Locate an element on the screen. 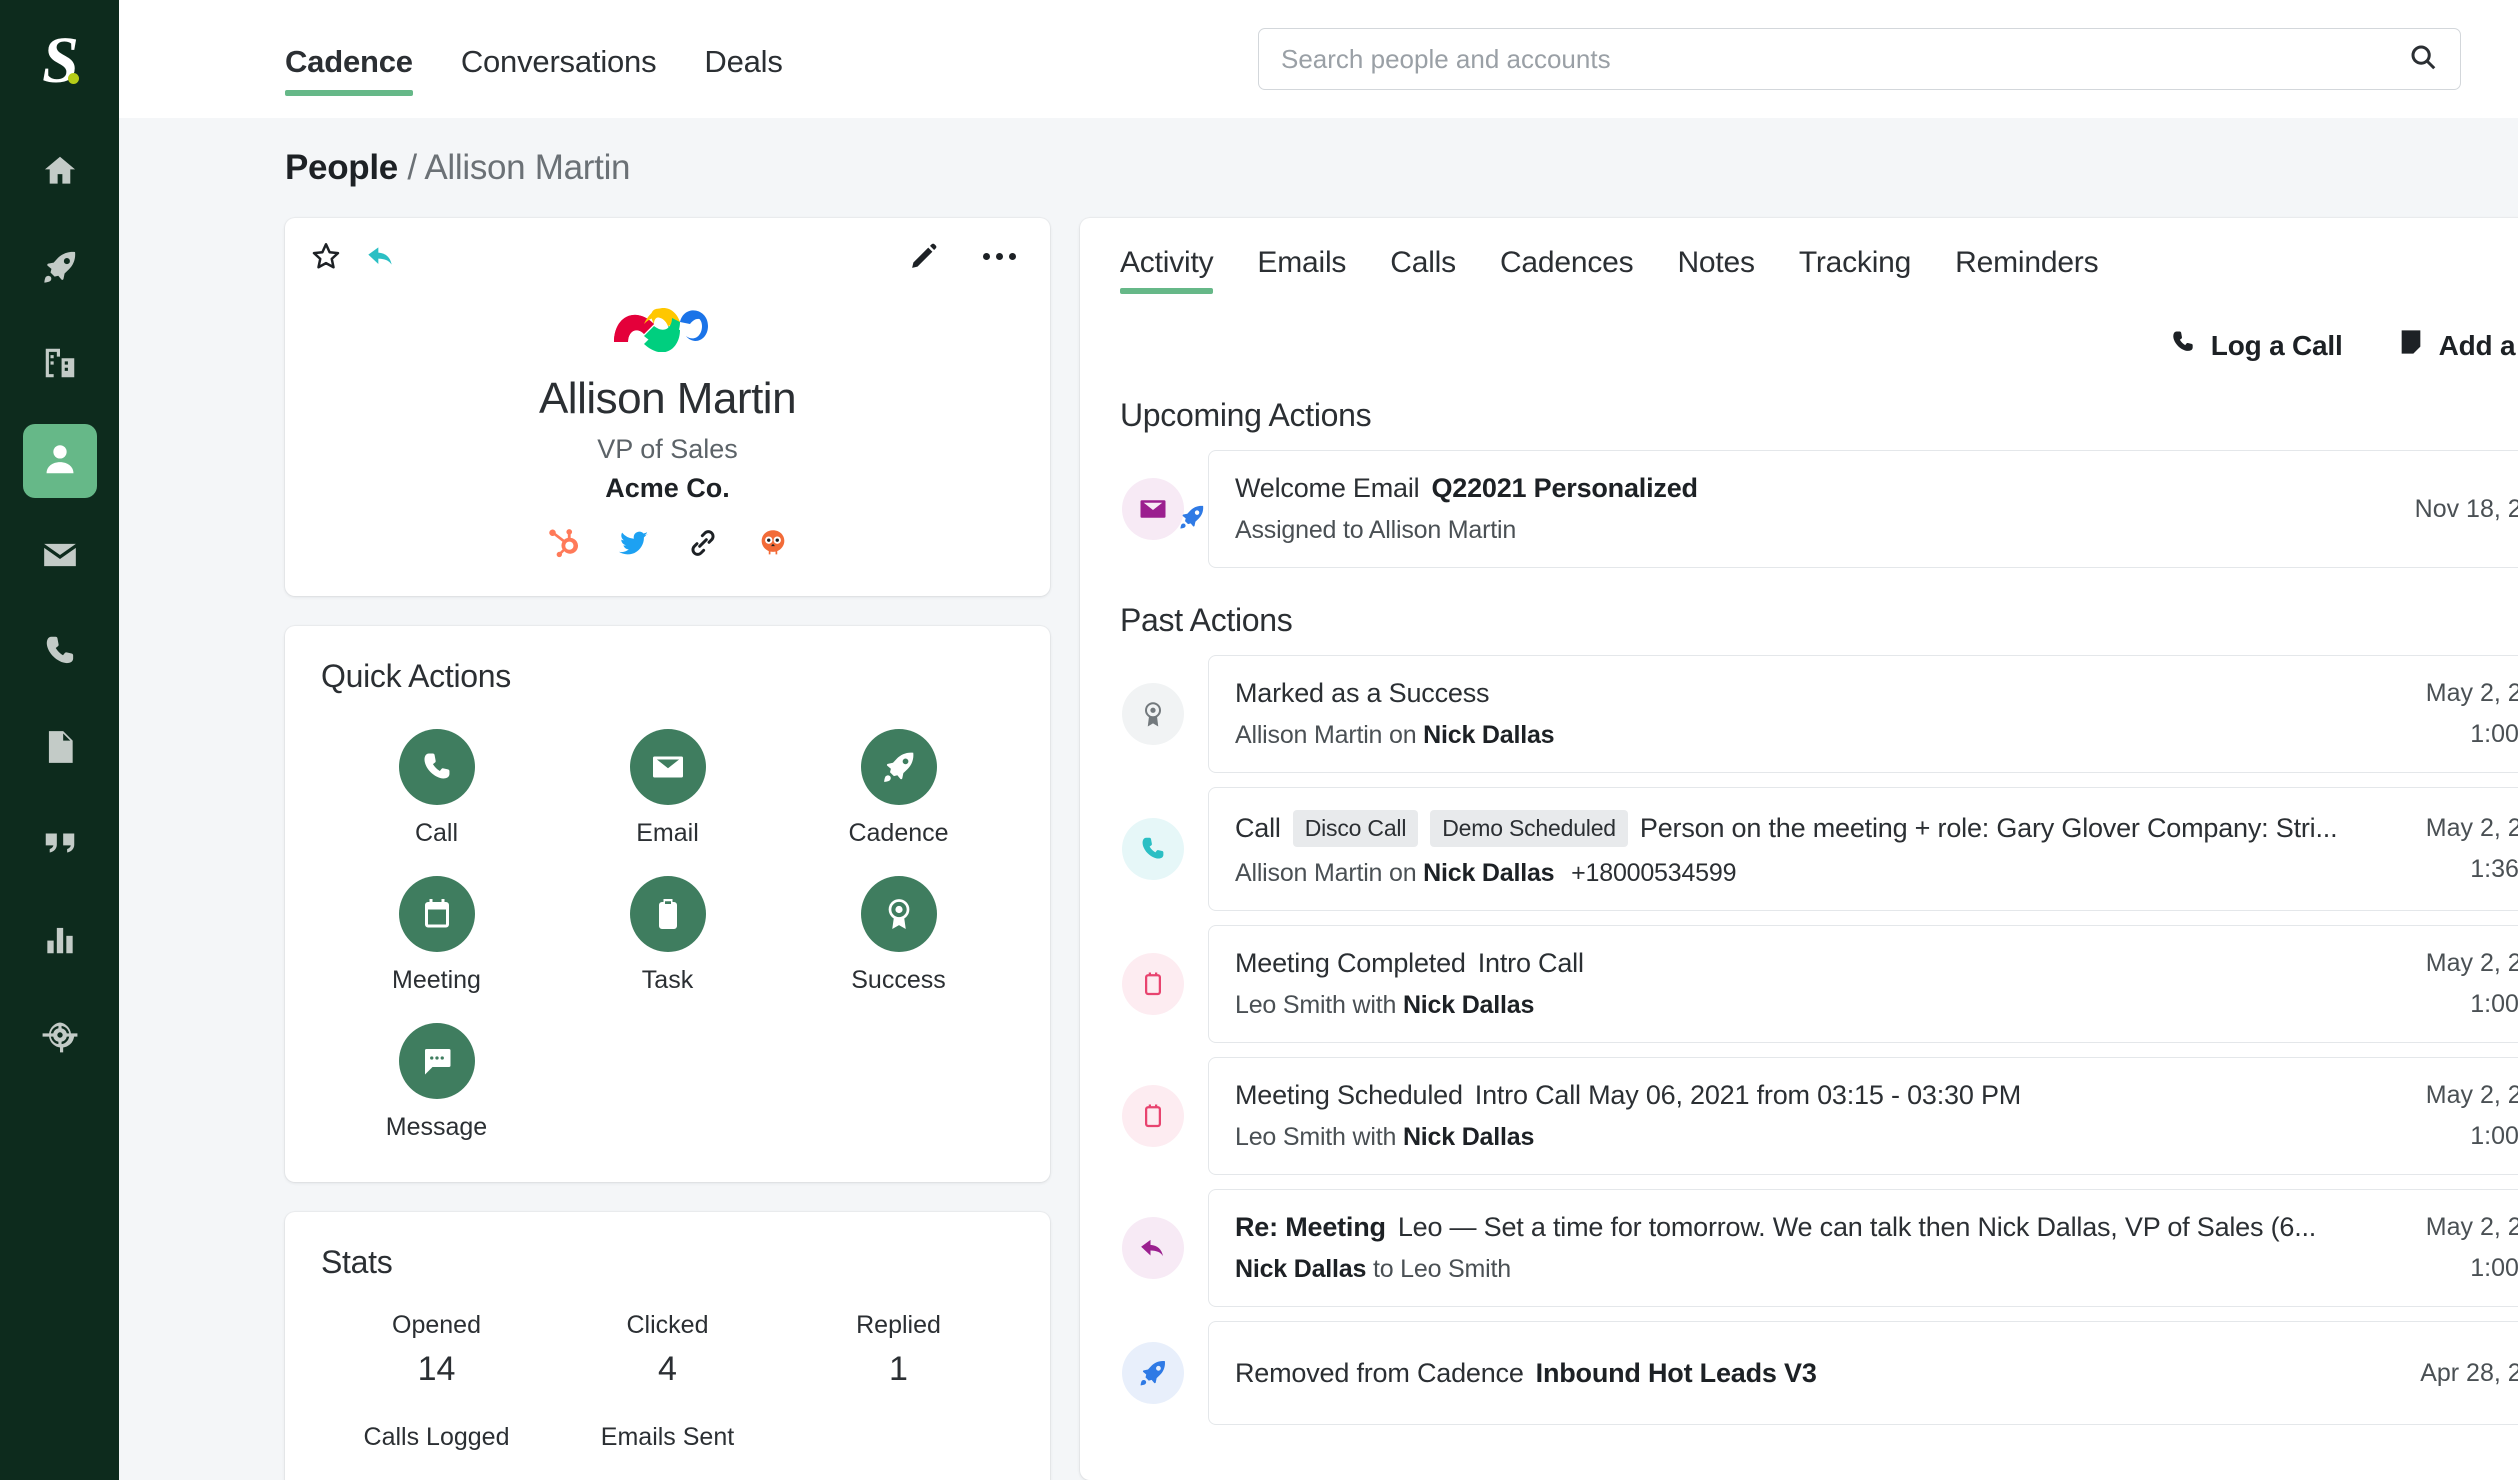 The image size is (2518, 1480). sidebar-item-cadences is located at coordinates (60, 269).